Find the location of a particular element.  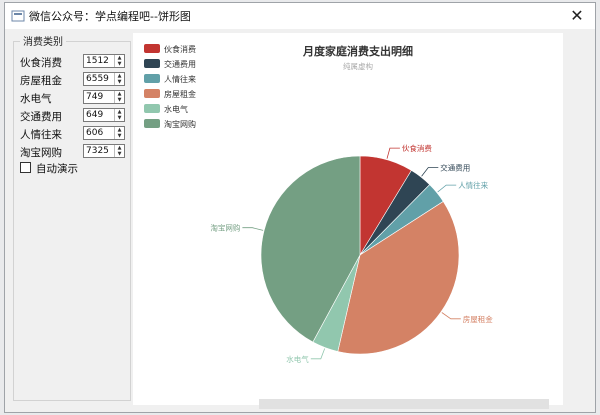

spinbox-value: 606 is located at coordinates (95, 133).